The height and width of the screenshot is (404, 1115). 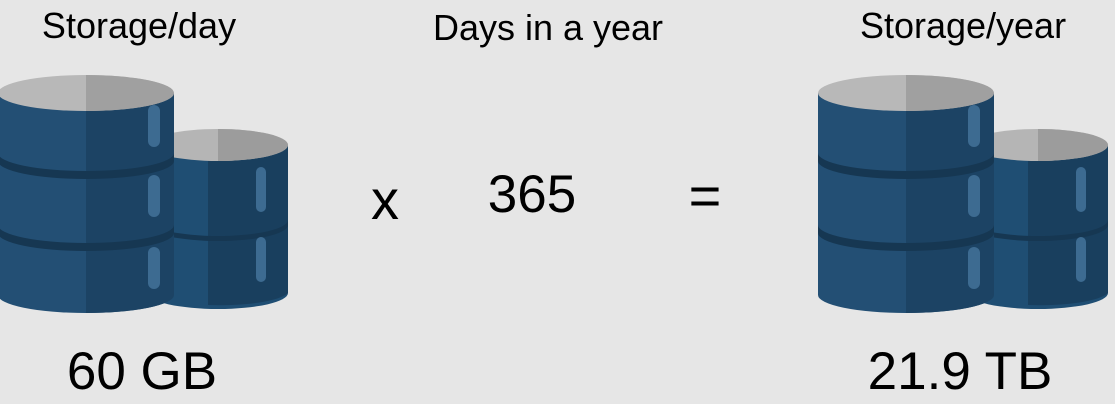 I want to click on storage-per-day-value: 60 GB, so click(x=142, y=371).